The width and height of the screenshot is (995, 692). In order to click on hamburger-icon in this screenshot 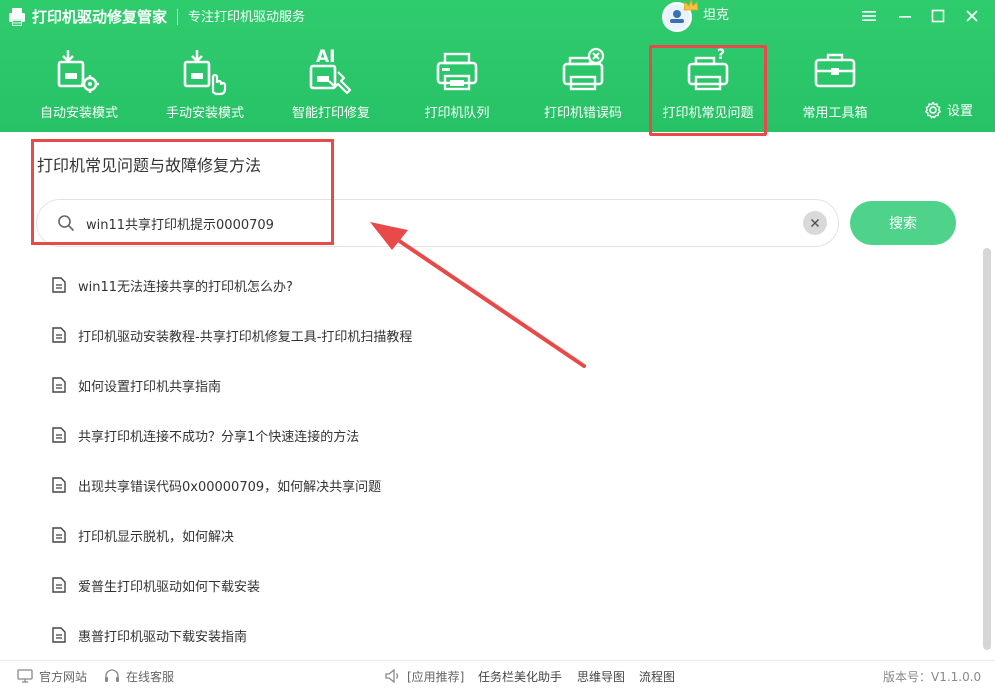, I will do `click(869, 16)`.